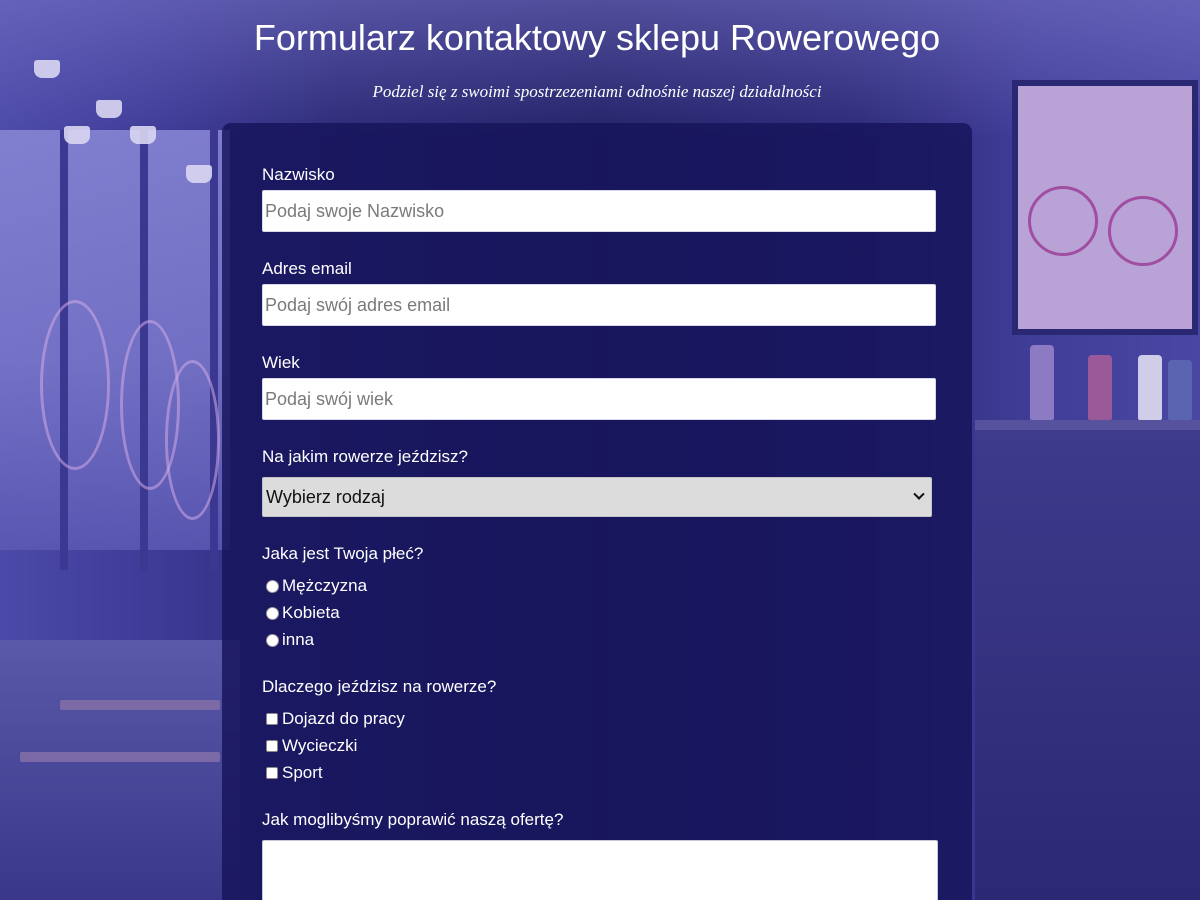  I want to click on bike-type-select: Wybierz rodzaj, so click(597, 497).